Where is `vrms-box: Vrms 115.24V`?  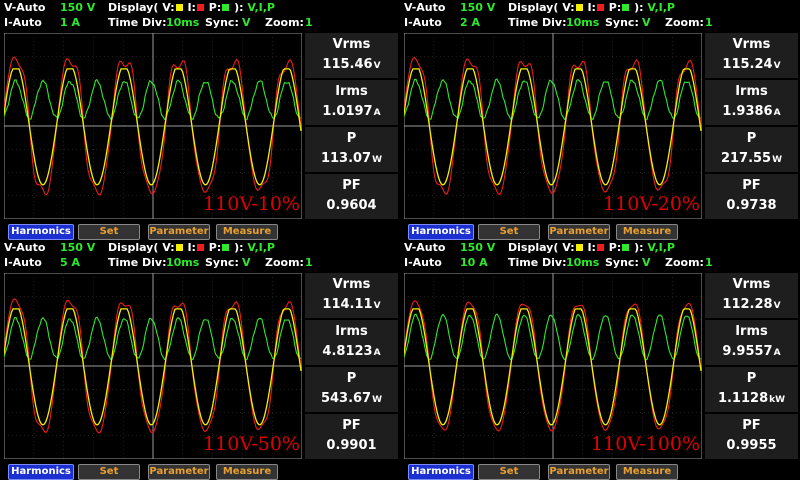 vrms-box: Vrms 115.24V is located at coordinates (751, 55).